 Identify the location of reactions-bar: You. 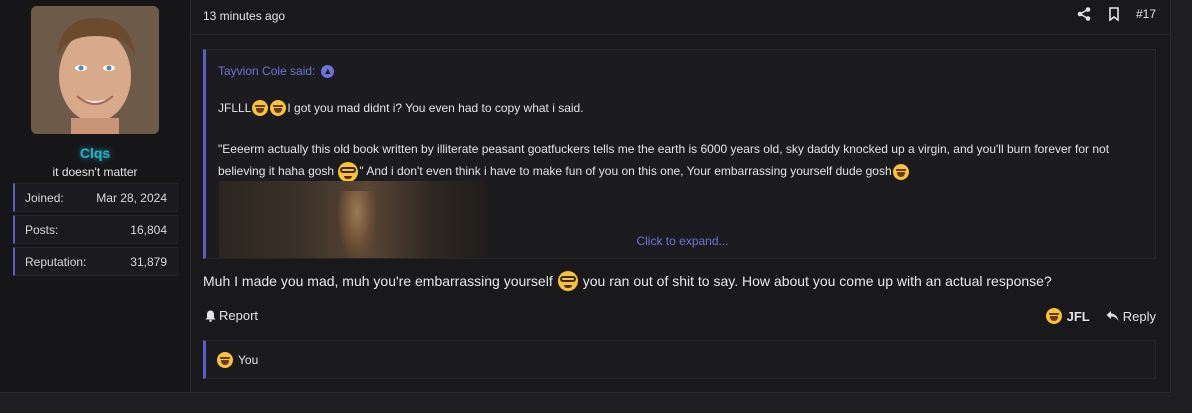
(679, 359).